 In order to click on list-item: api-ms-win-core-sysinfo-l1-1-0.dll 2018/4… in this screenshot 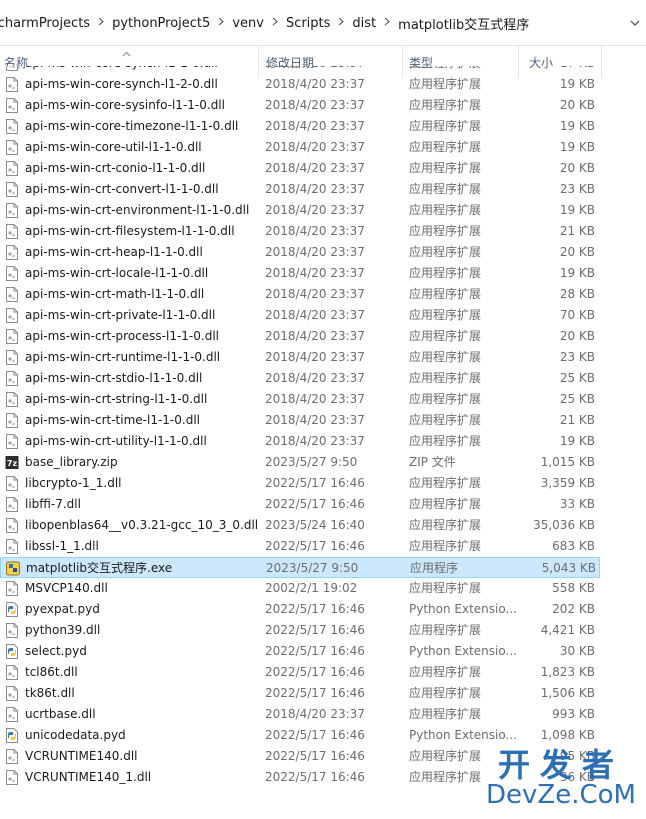, I will do `click(300, 105)`.